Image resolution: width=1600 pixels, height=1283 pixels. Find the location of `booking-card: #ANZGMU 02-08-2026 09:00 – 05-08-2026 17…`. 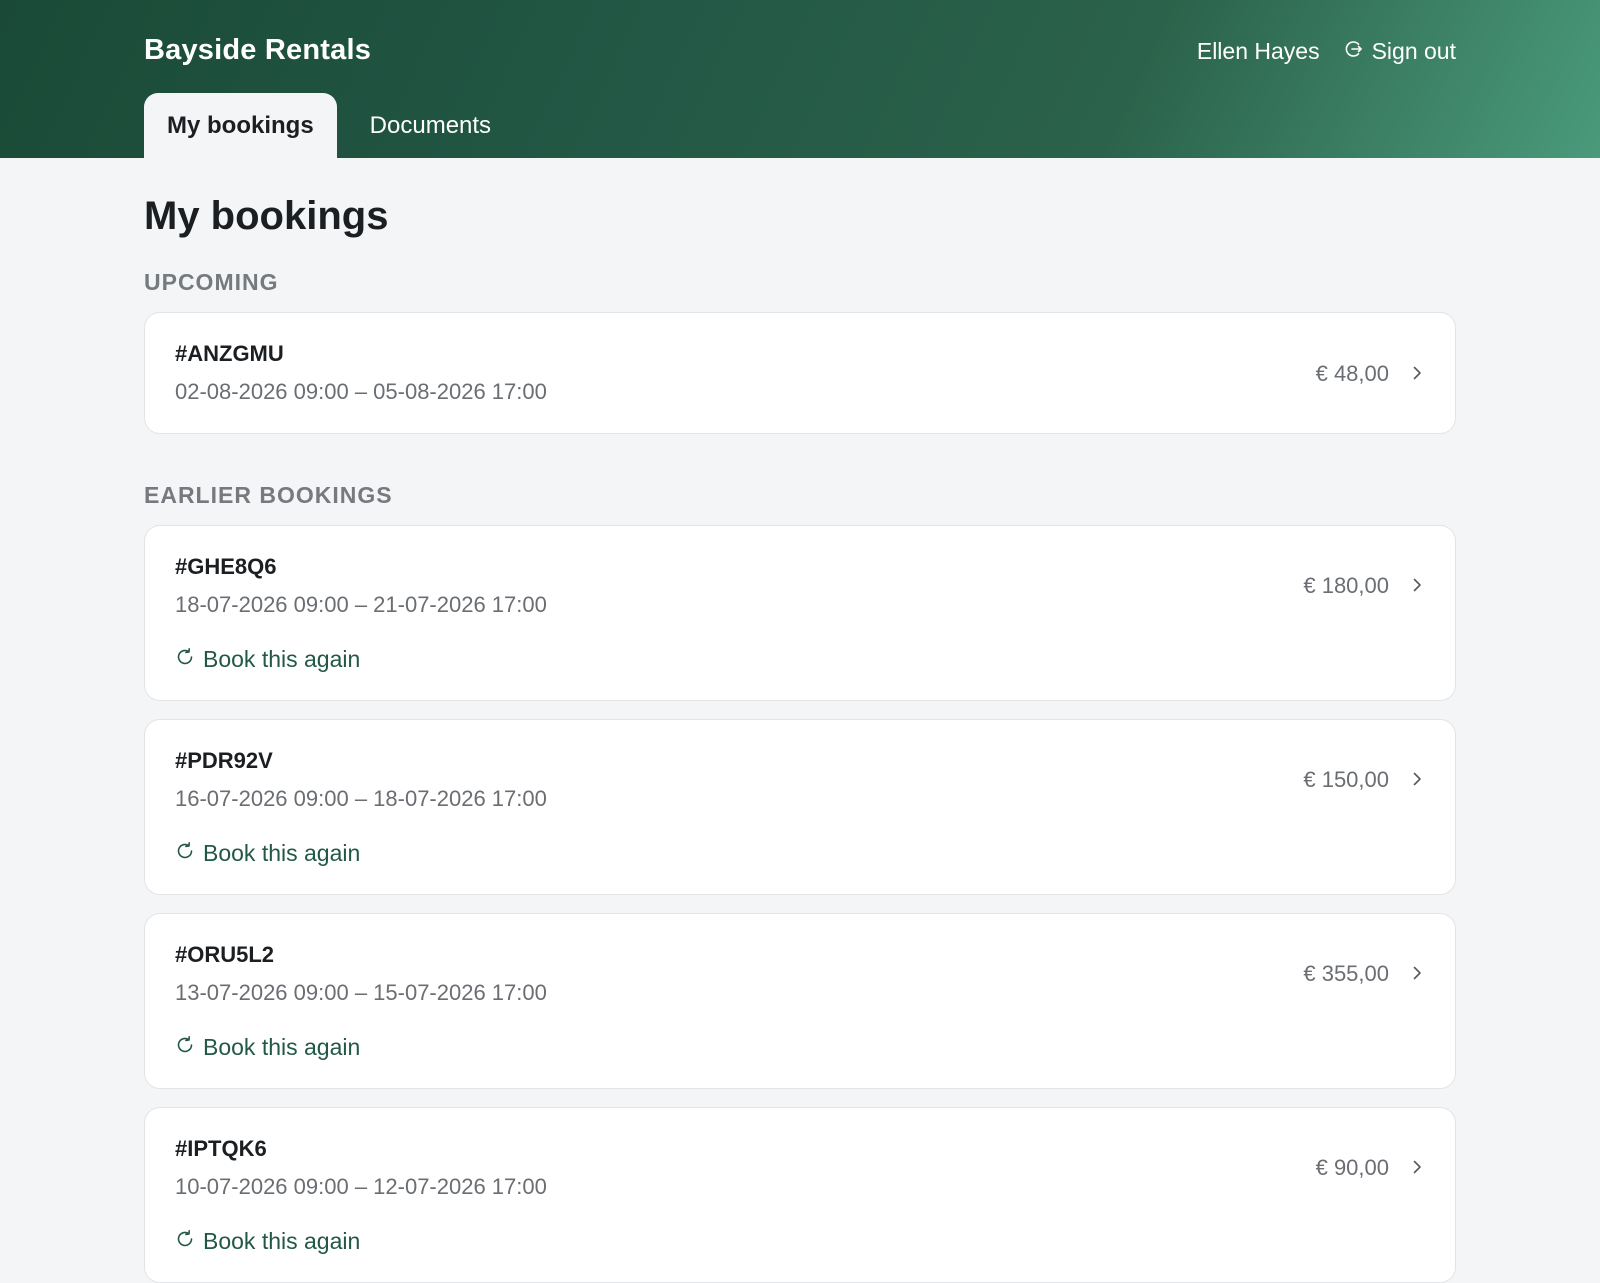

booking-card: #ANZGMU 02-08-2026 09:00 – 05-08-2026 17… is located at coordinates (800, 373).